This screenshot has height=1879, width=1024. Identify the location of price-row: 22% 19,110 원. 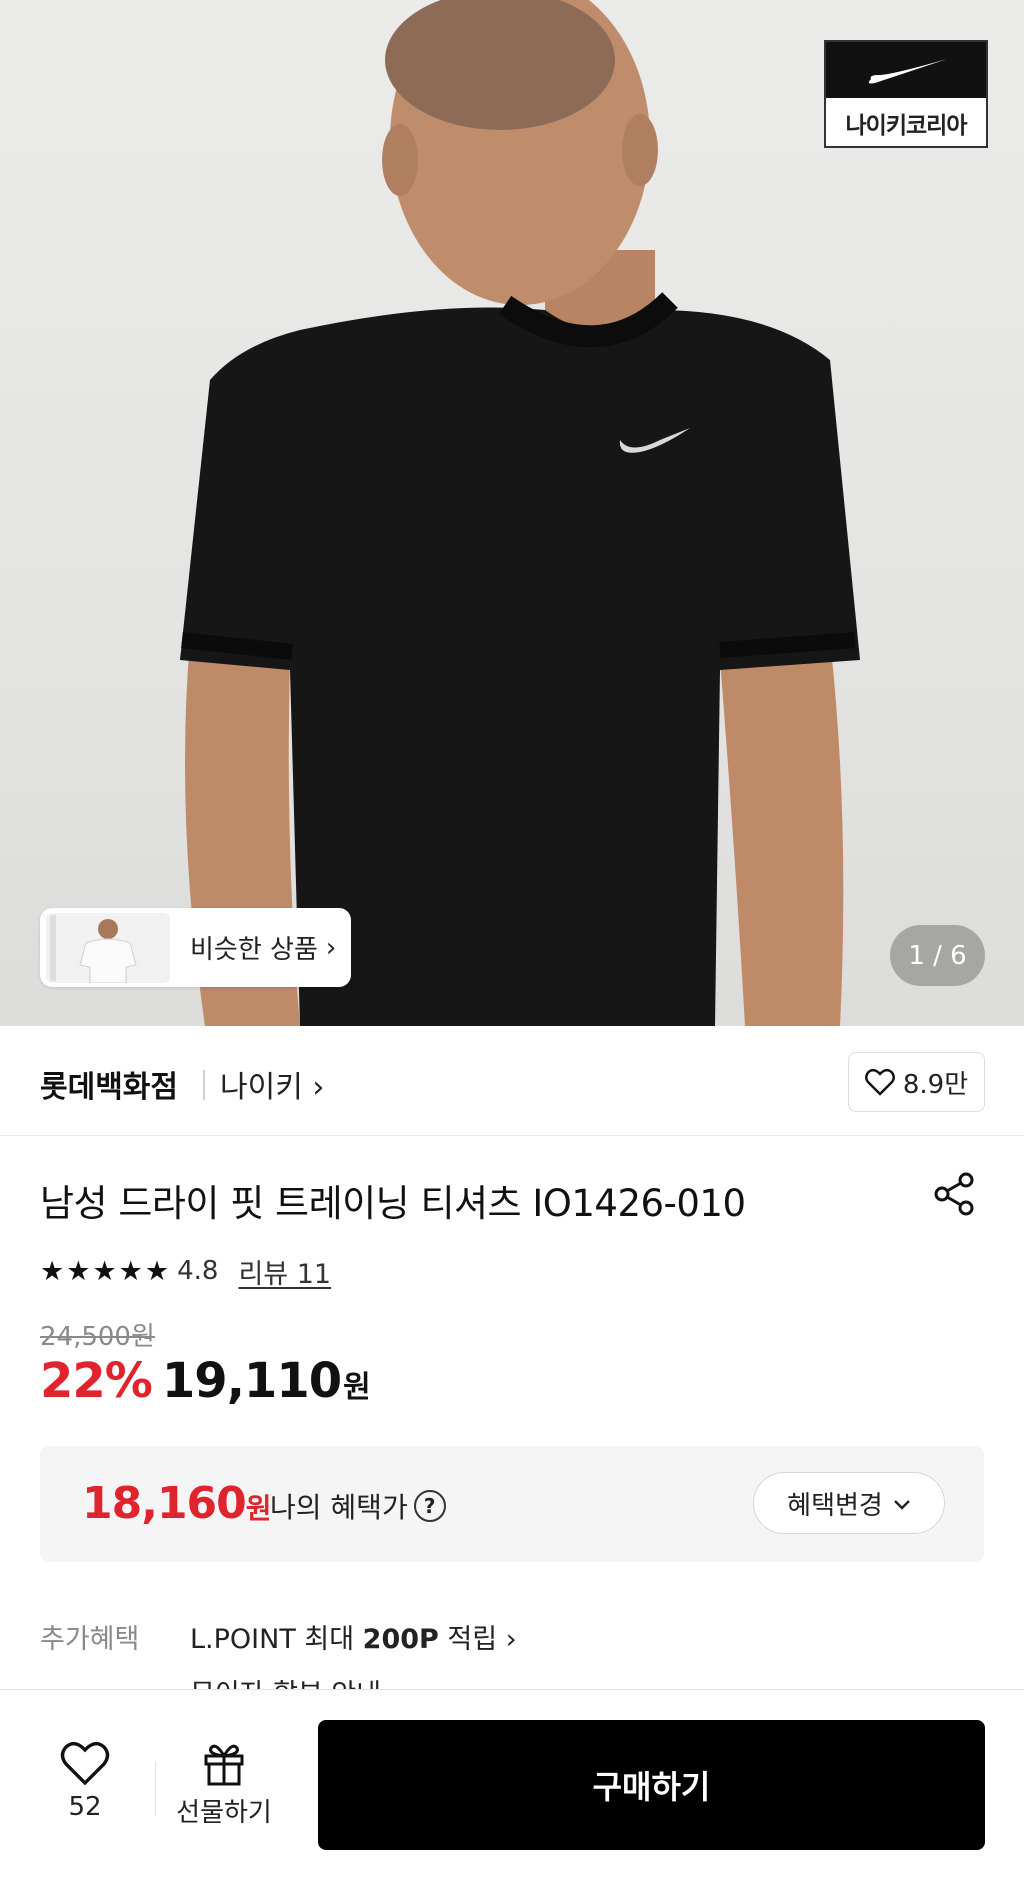
(205, 1381).